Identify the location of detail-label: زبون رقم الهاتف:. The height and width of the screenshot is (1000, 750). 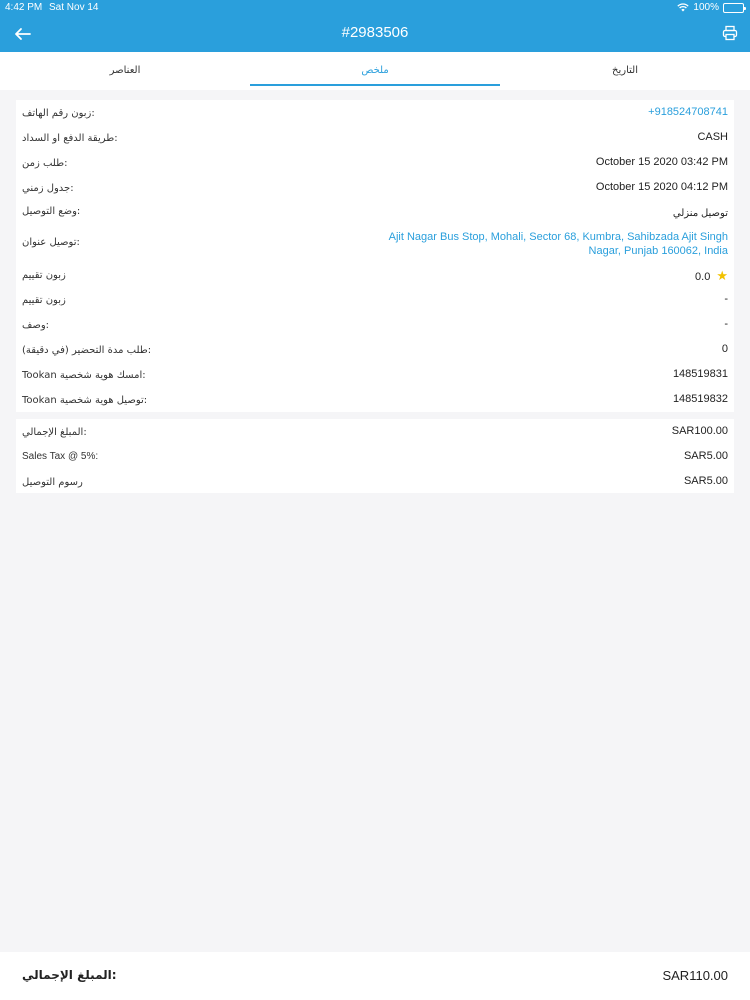
(58, 113).